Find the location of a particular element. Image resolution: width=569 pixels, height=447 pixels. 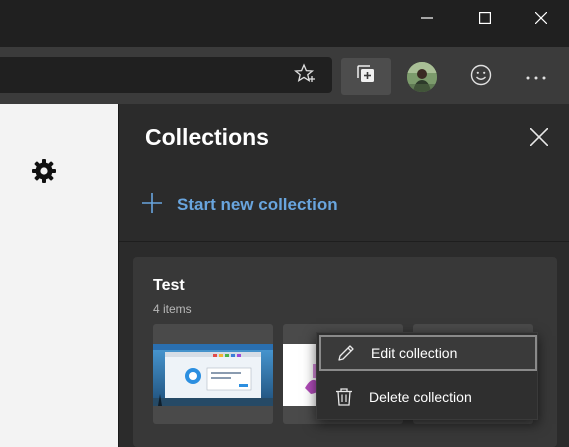

star-icon is located at coordinates (304, 76).